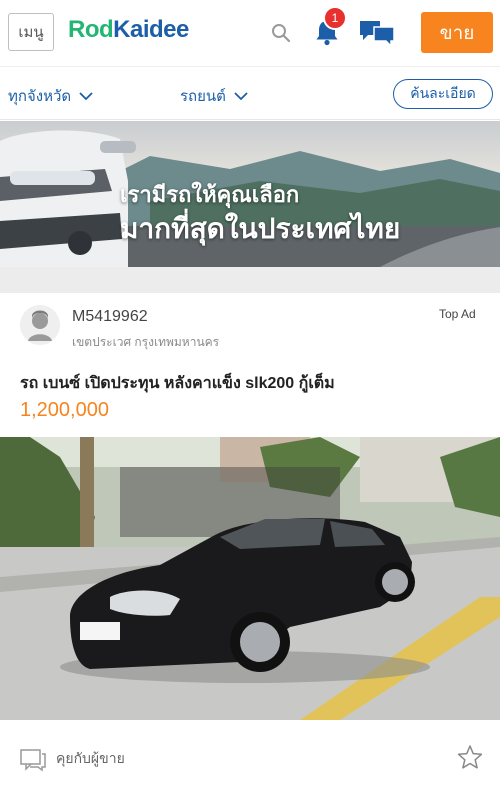 This screenshot has width=500, height=793. What do you see at coordinates (260, 228) in the screenshot?
I see `banner-line-2: มากที่สุดในประเทศไทย` at bounding box center [260, 228].